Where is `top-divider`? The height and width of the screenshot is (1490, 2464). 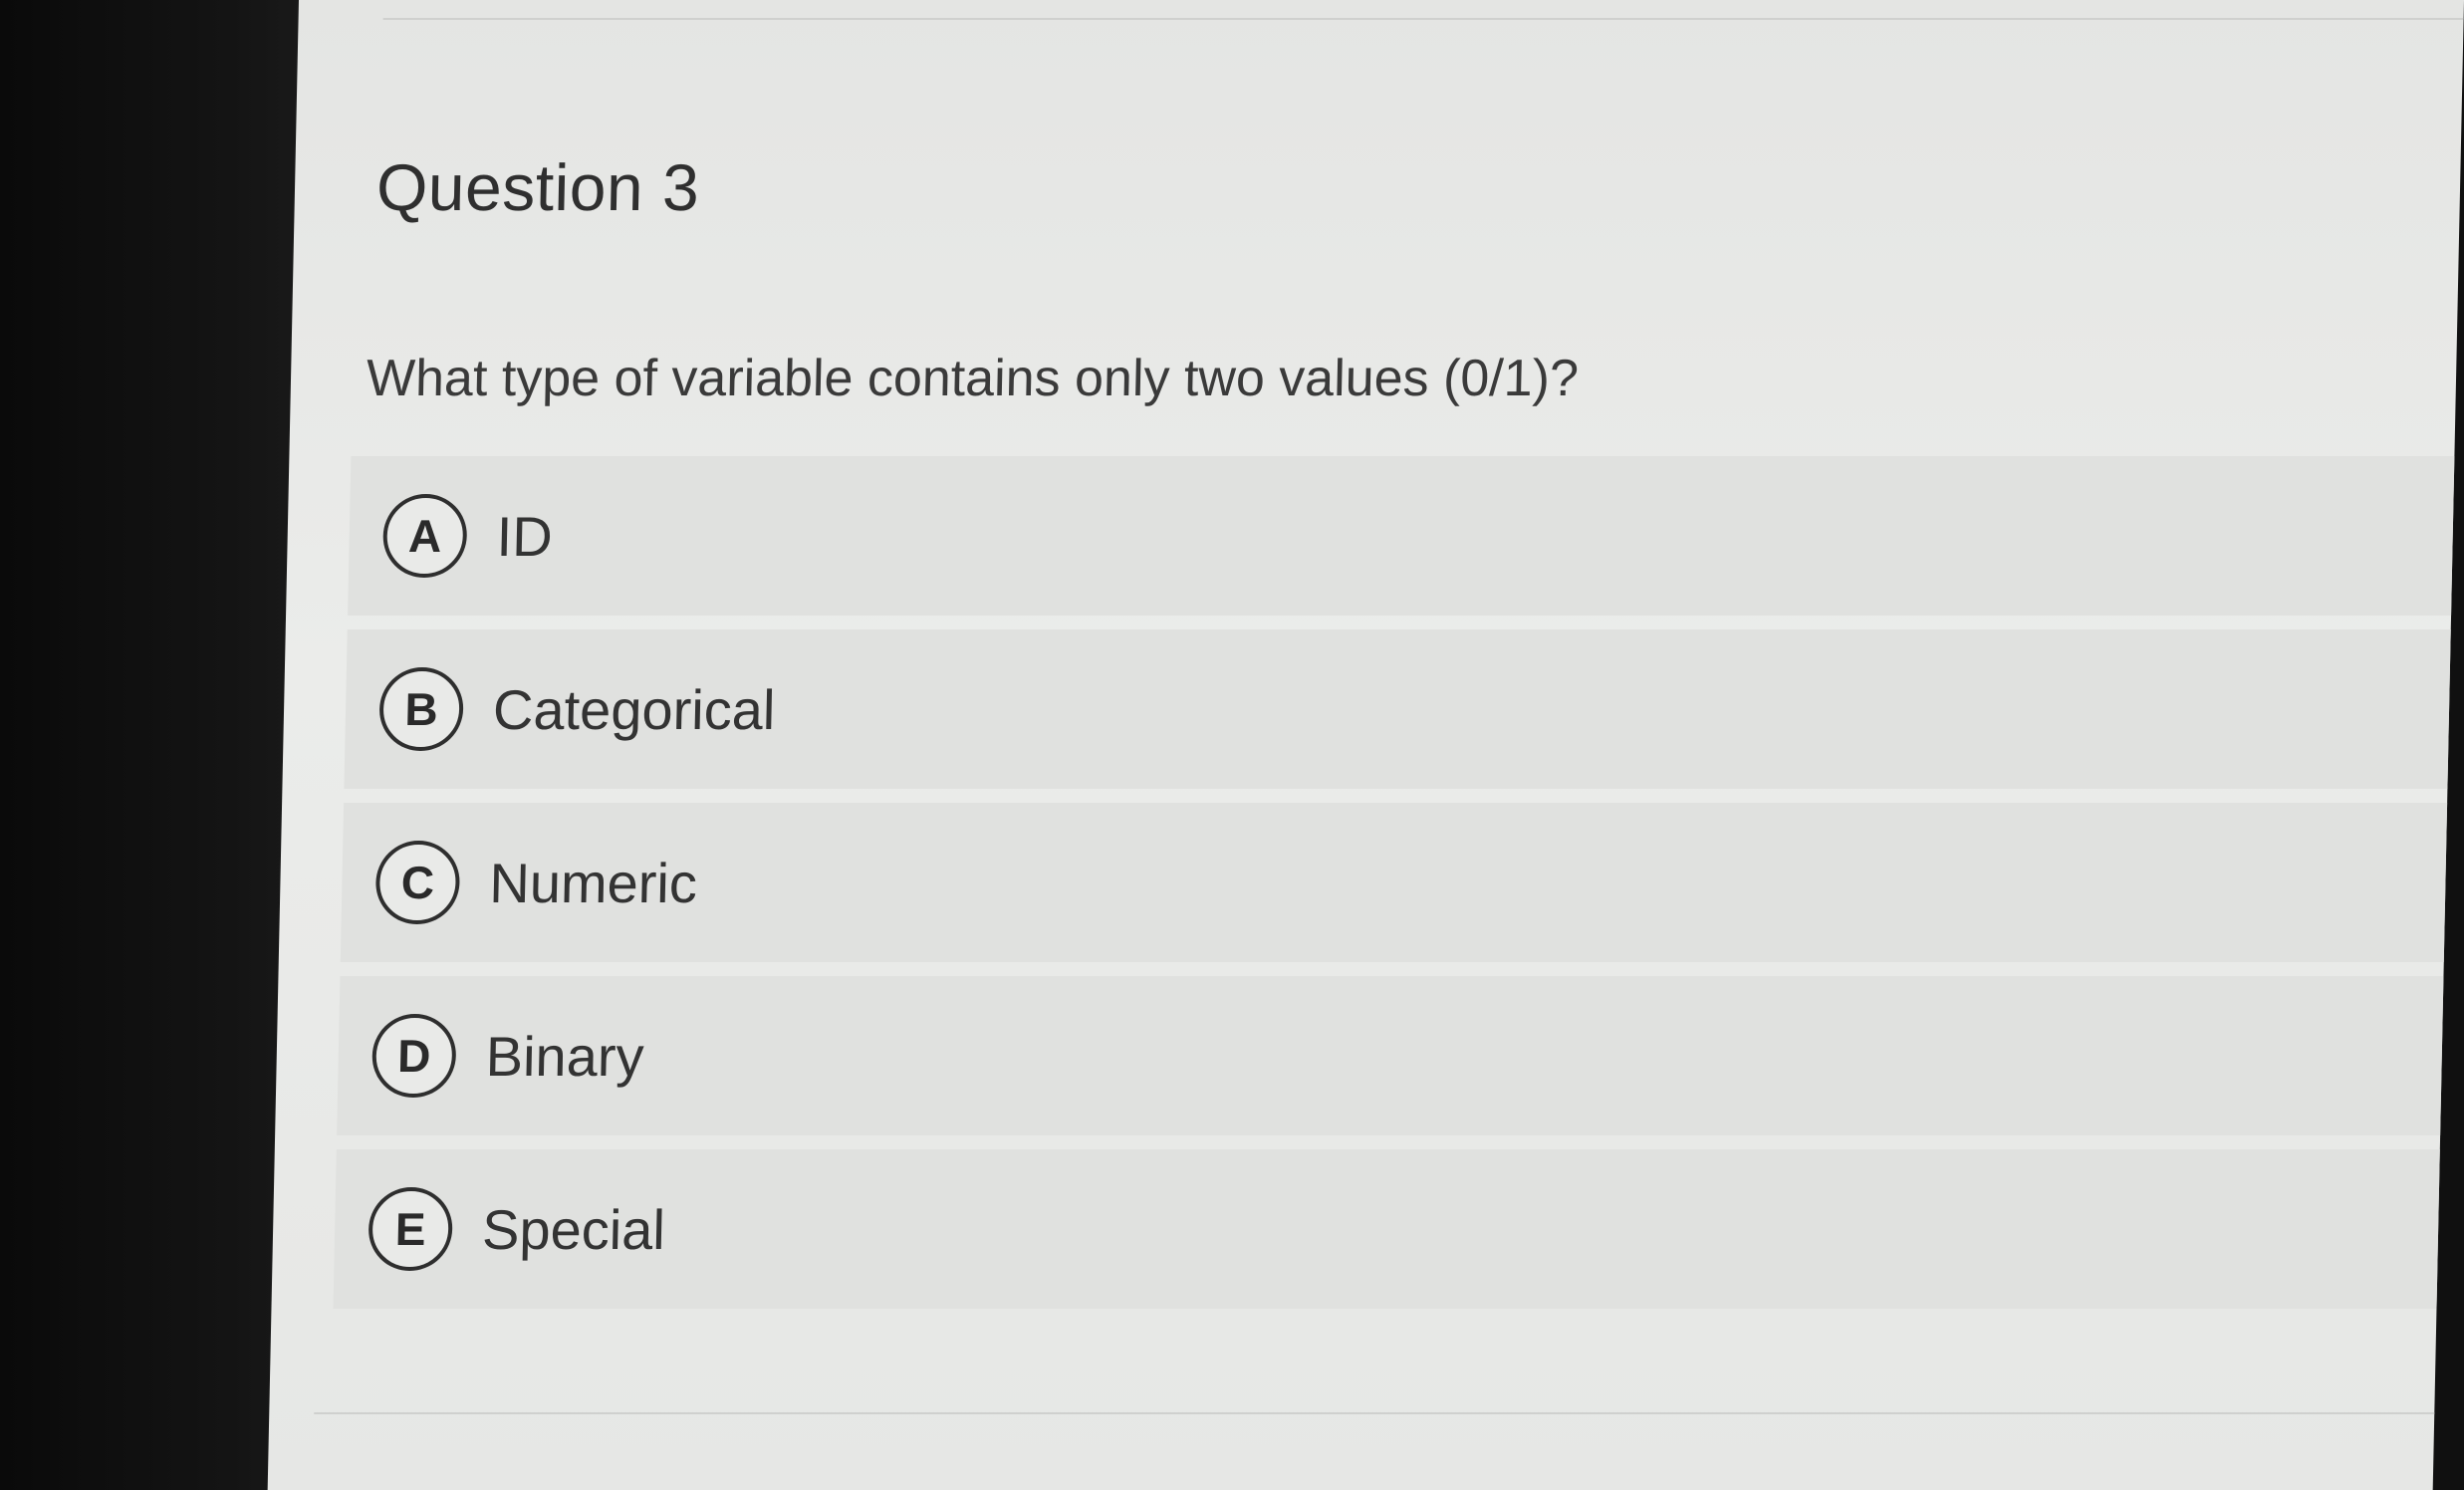
top-divider is located at coordinates (1423, 19).